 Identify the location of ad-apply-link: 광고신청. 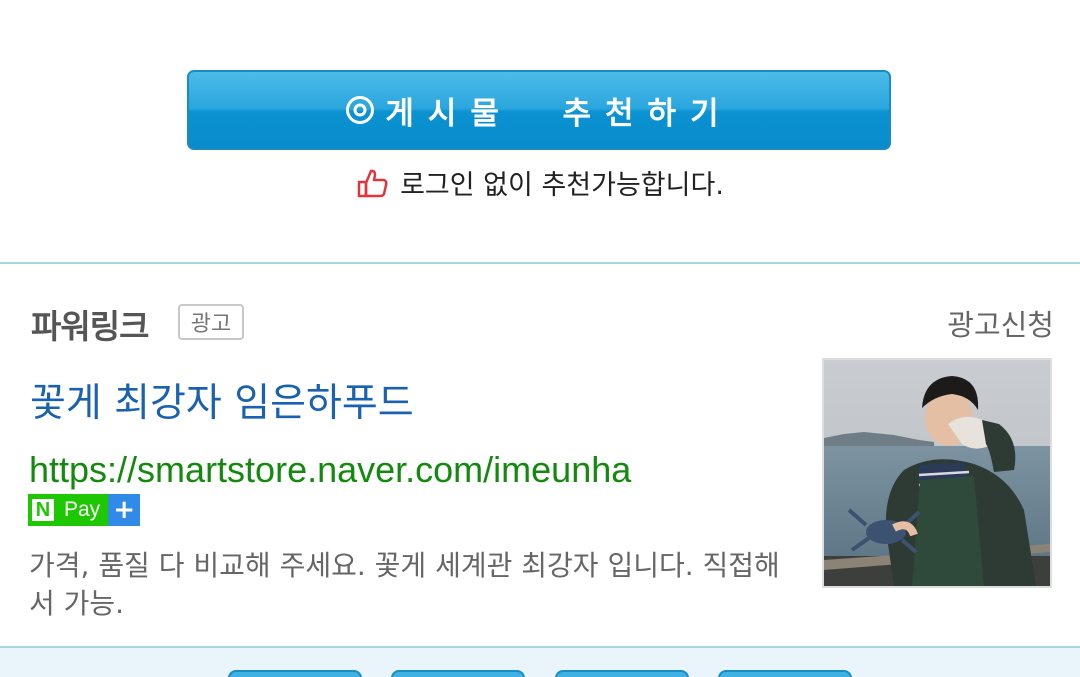
(1000, 323).